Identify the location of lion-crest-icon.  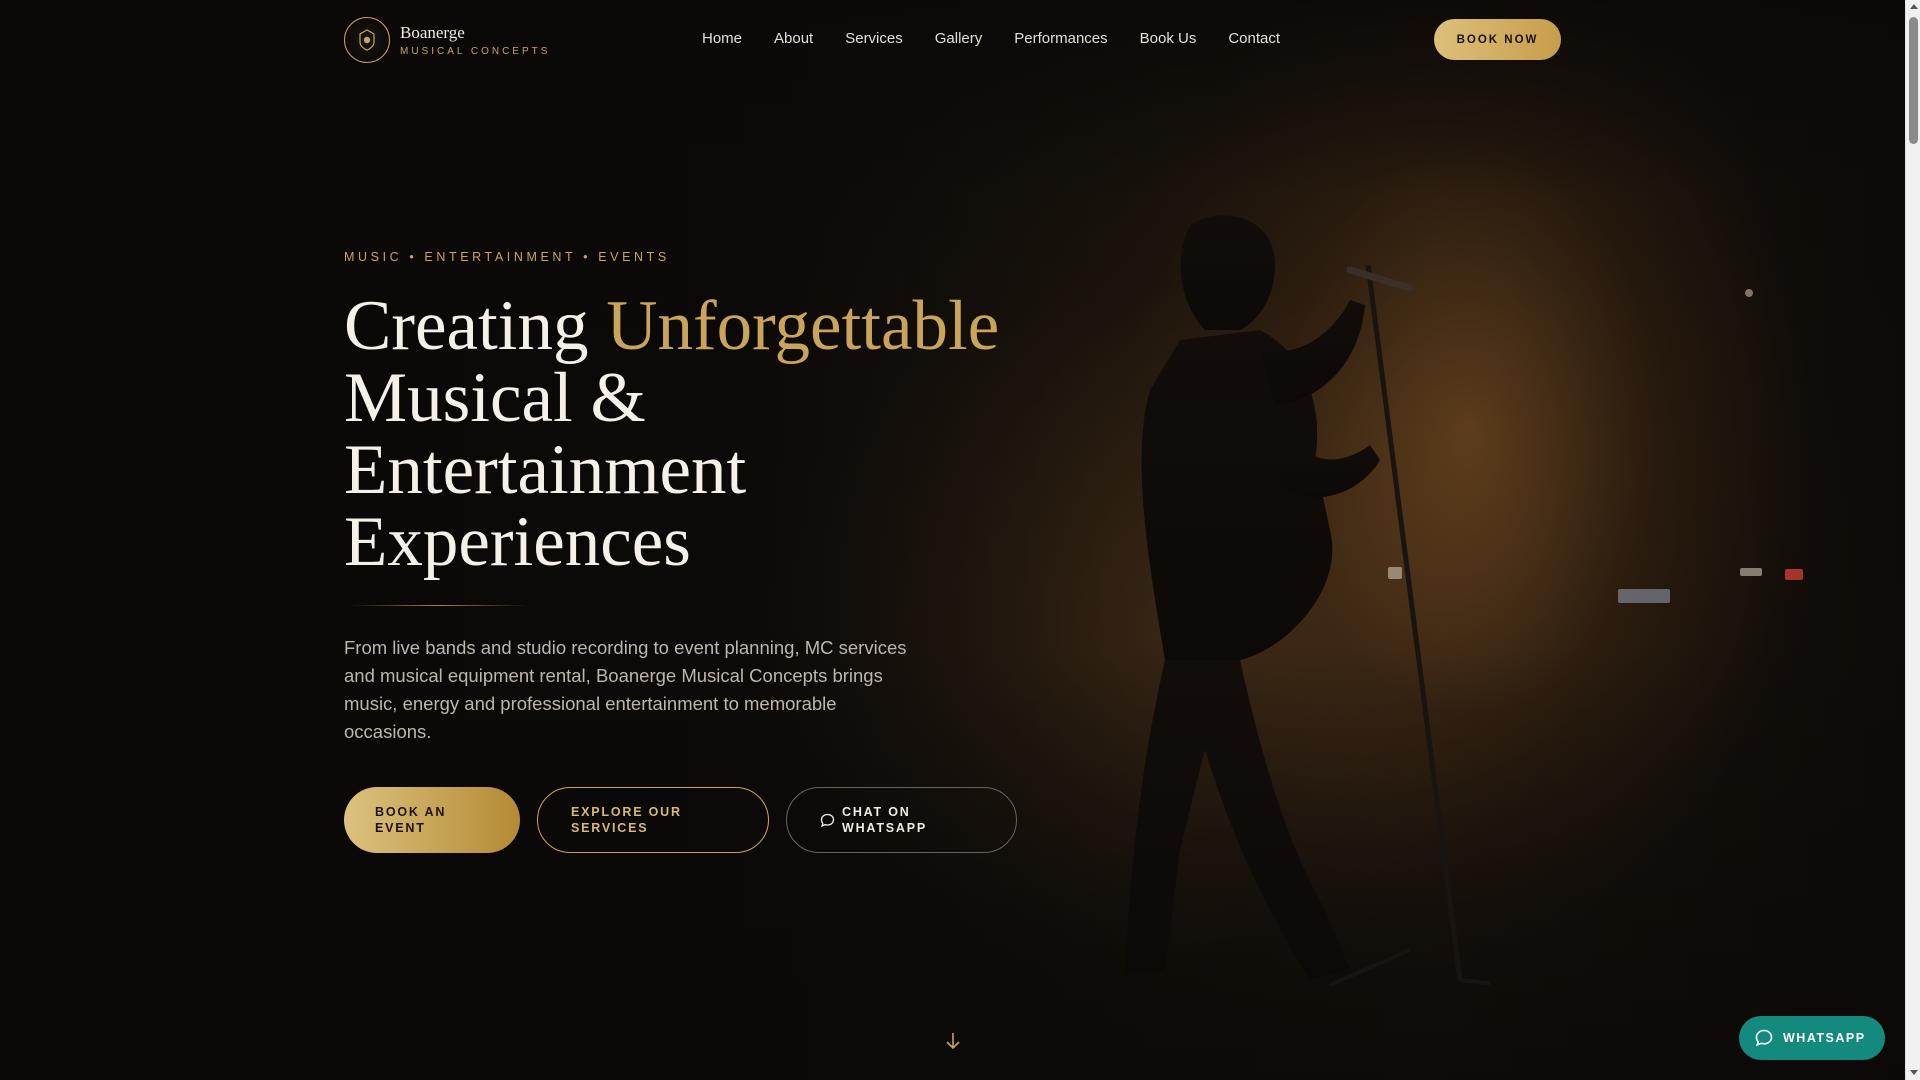
(367, 40).